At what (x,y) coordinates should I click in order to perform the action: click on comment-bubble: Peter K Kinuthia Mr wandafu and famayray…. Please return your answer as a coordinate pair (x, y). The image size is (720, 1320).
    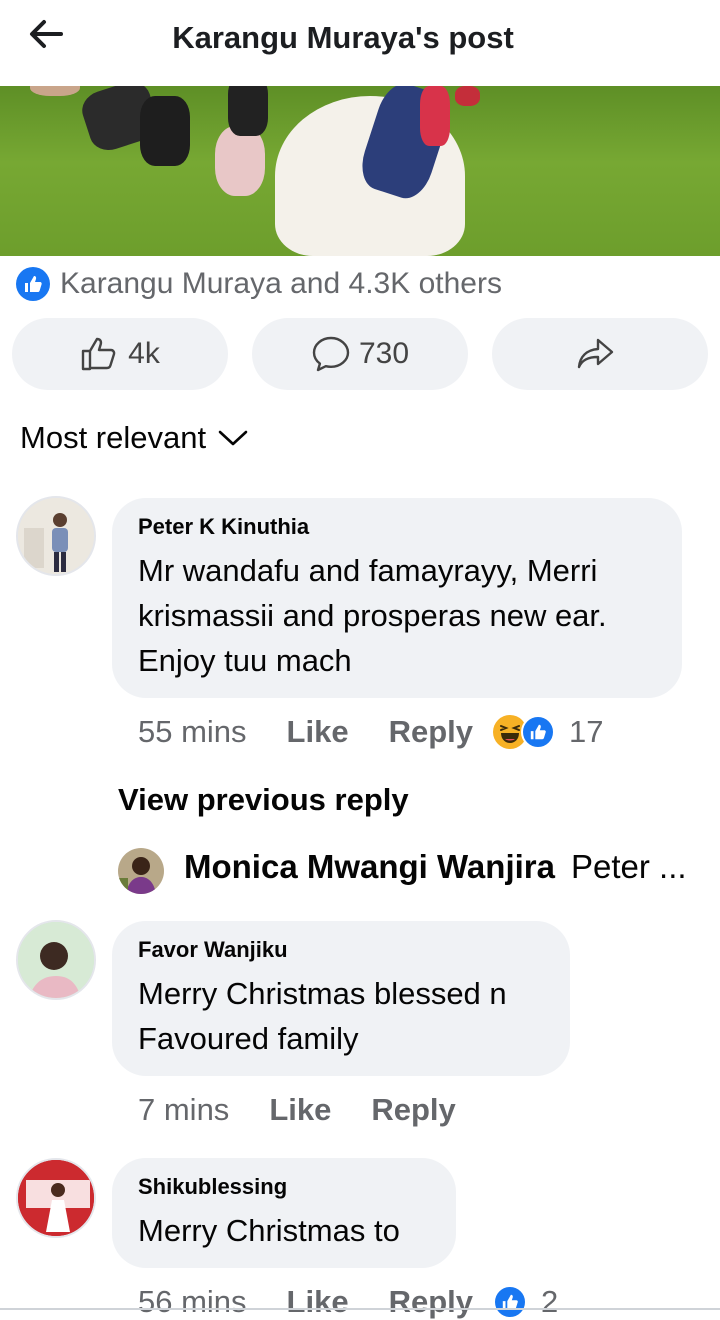
    Looking at the image, I should click on (397, 598).